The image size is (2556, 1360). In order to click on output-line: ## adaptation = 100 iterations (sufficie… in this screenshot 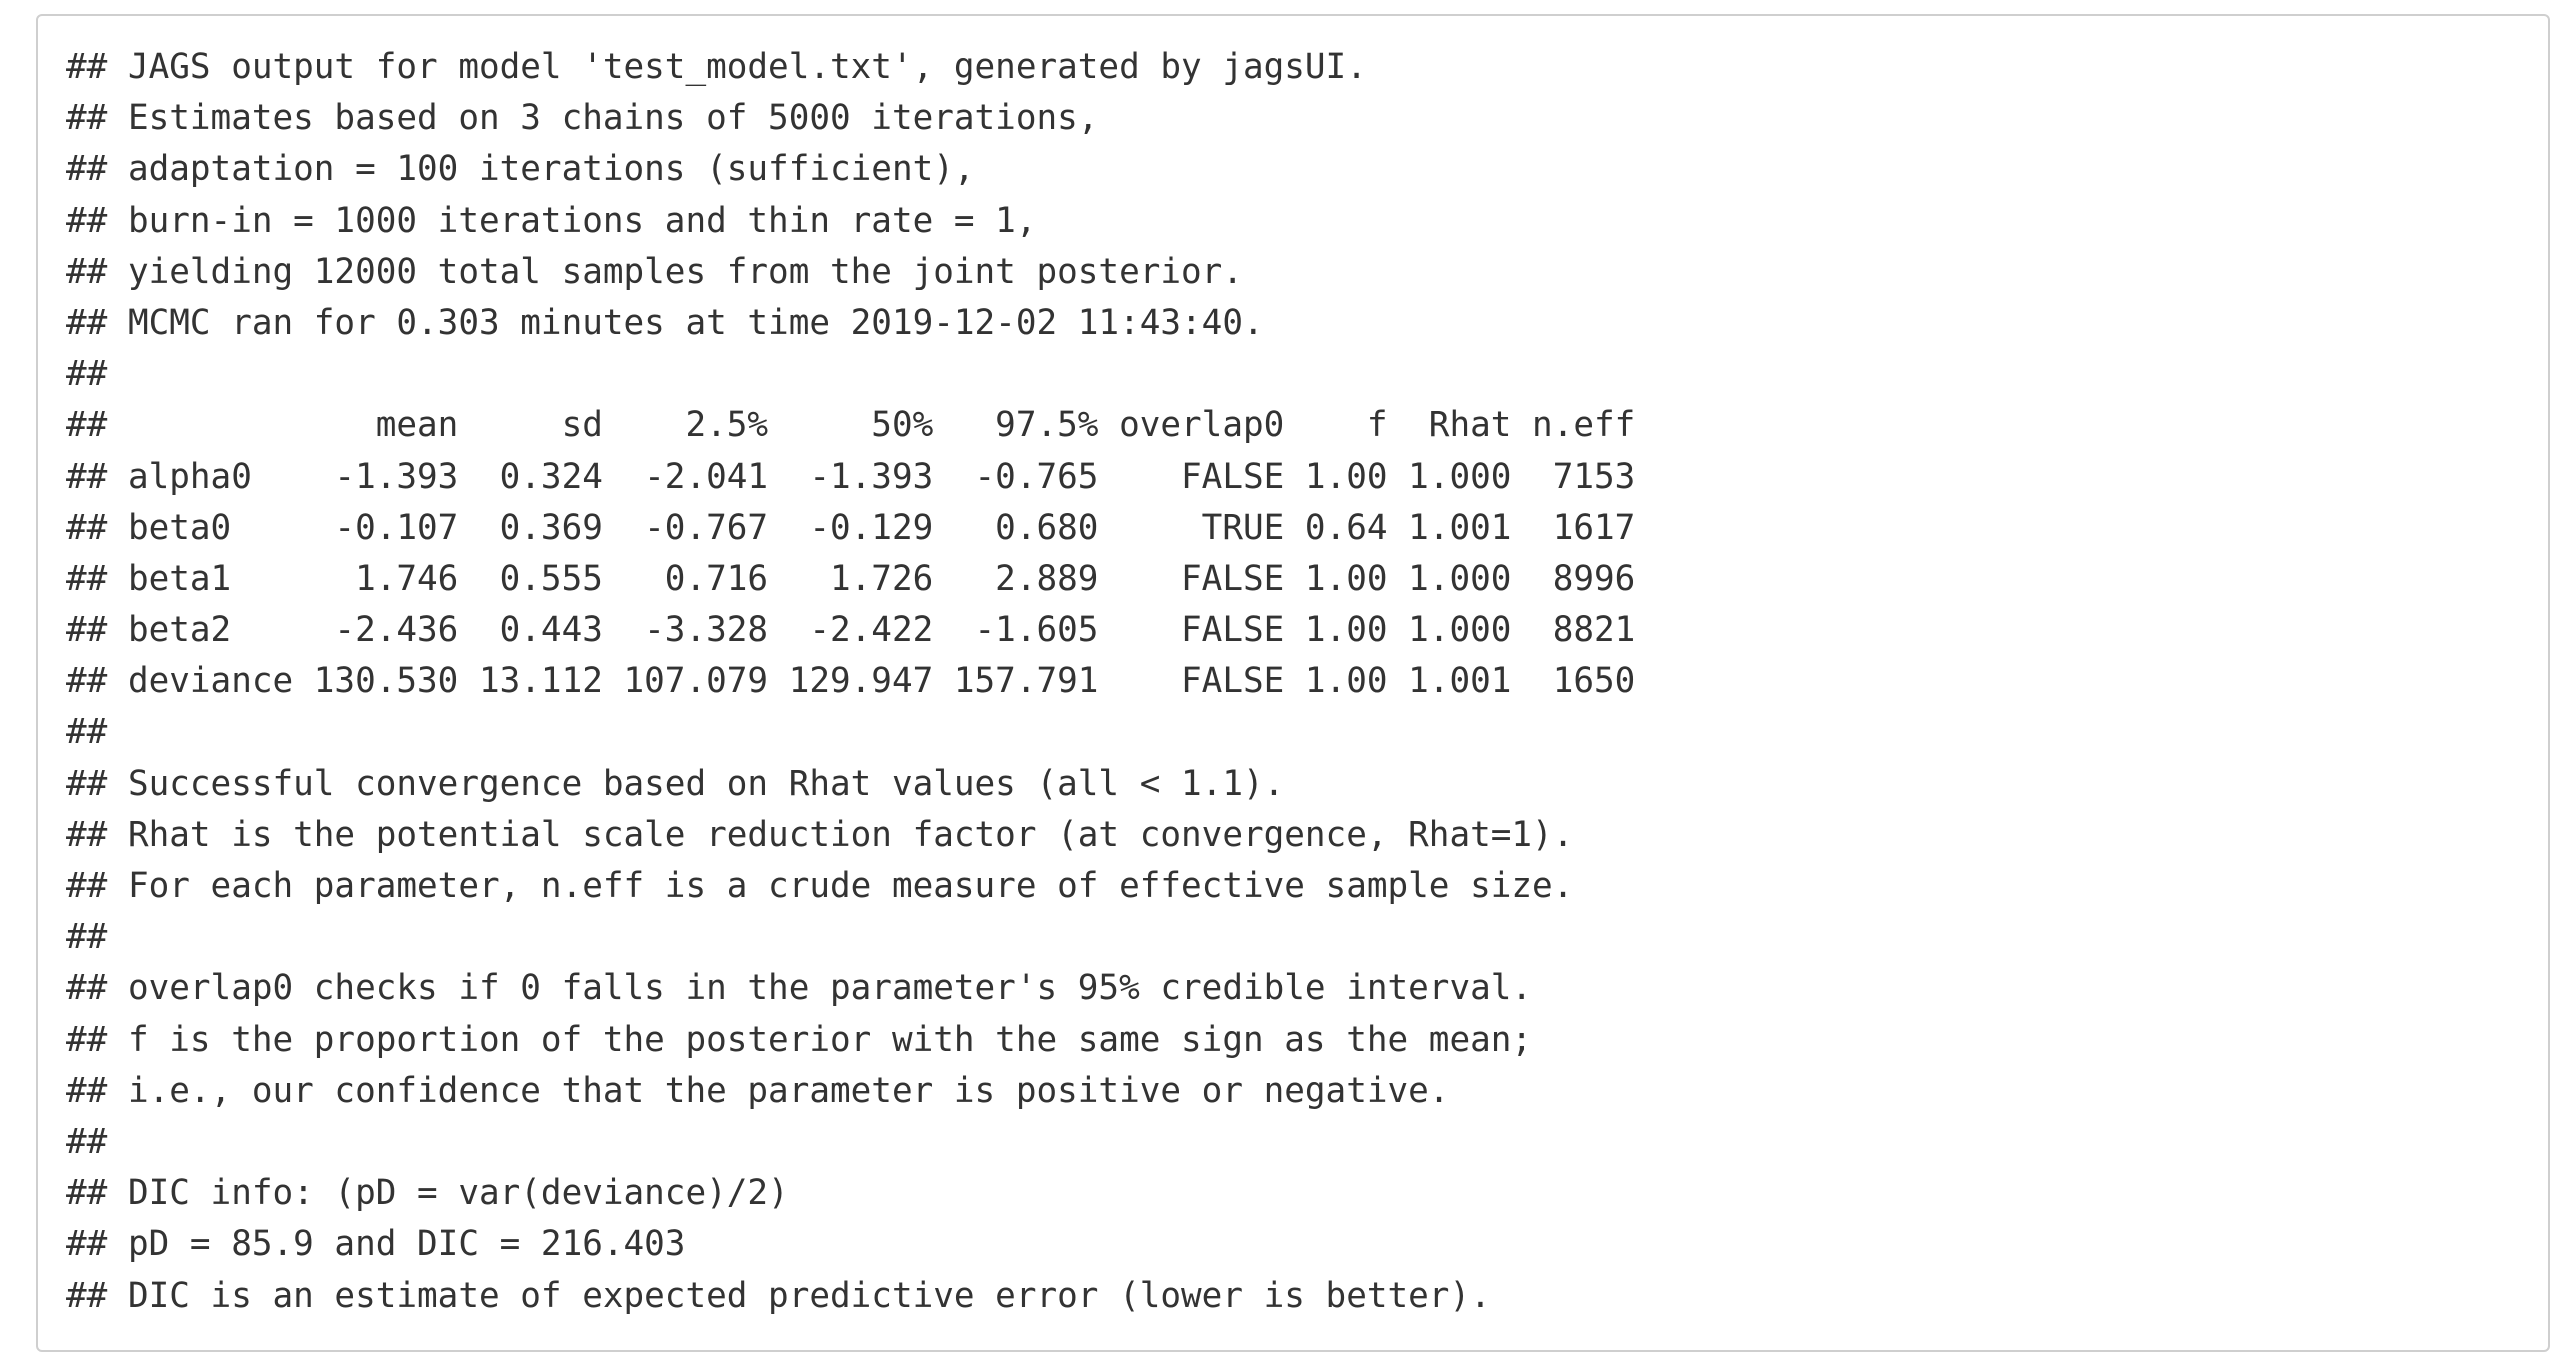, I will do `click(520, 169)`.